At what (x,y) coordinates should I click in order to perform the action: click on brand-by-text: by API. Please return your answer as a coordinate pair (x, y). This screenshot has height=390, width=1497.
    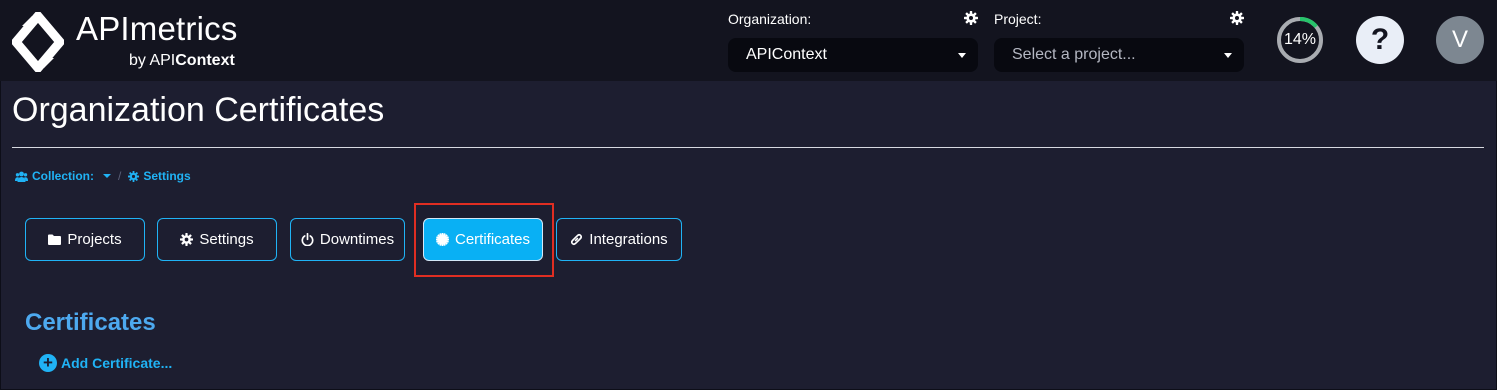
    Looking at the image, I should click on (152, 60).